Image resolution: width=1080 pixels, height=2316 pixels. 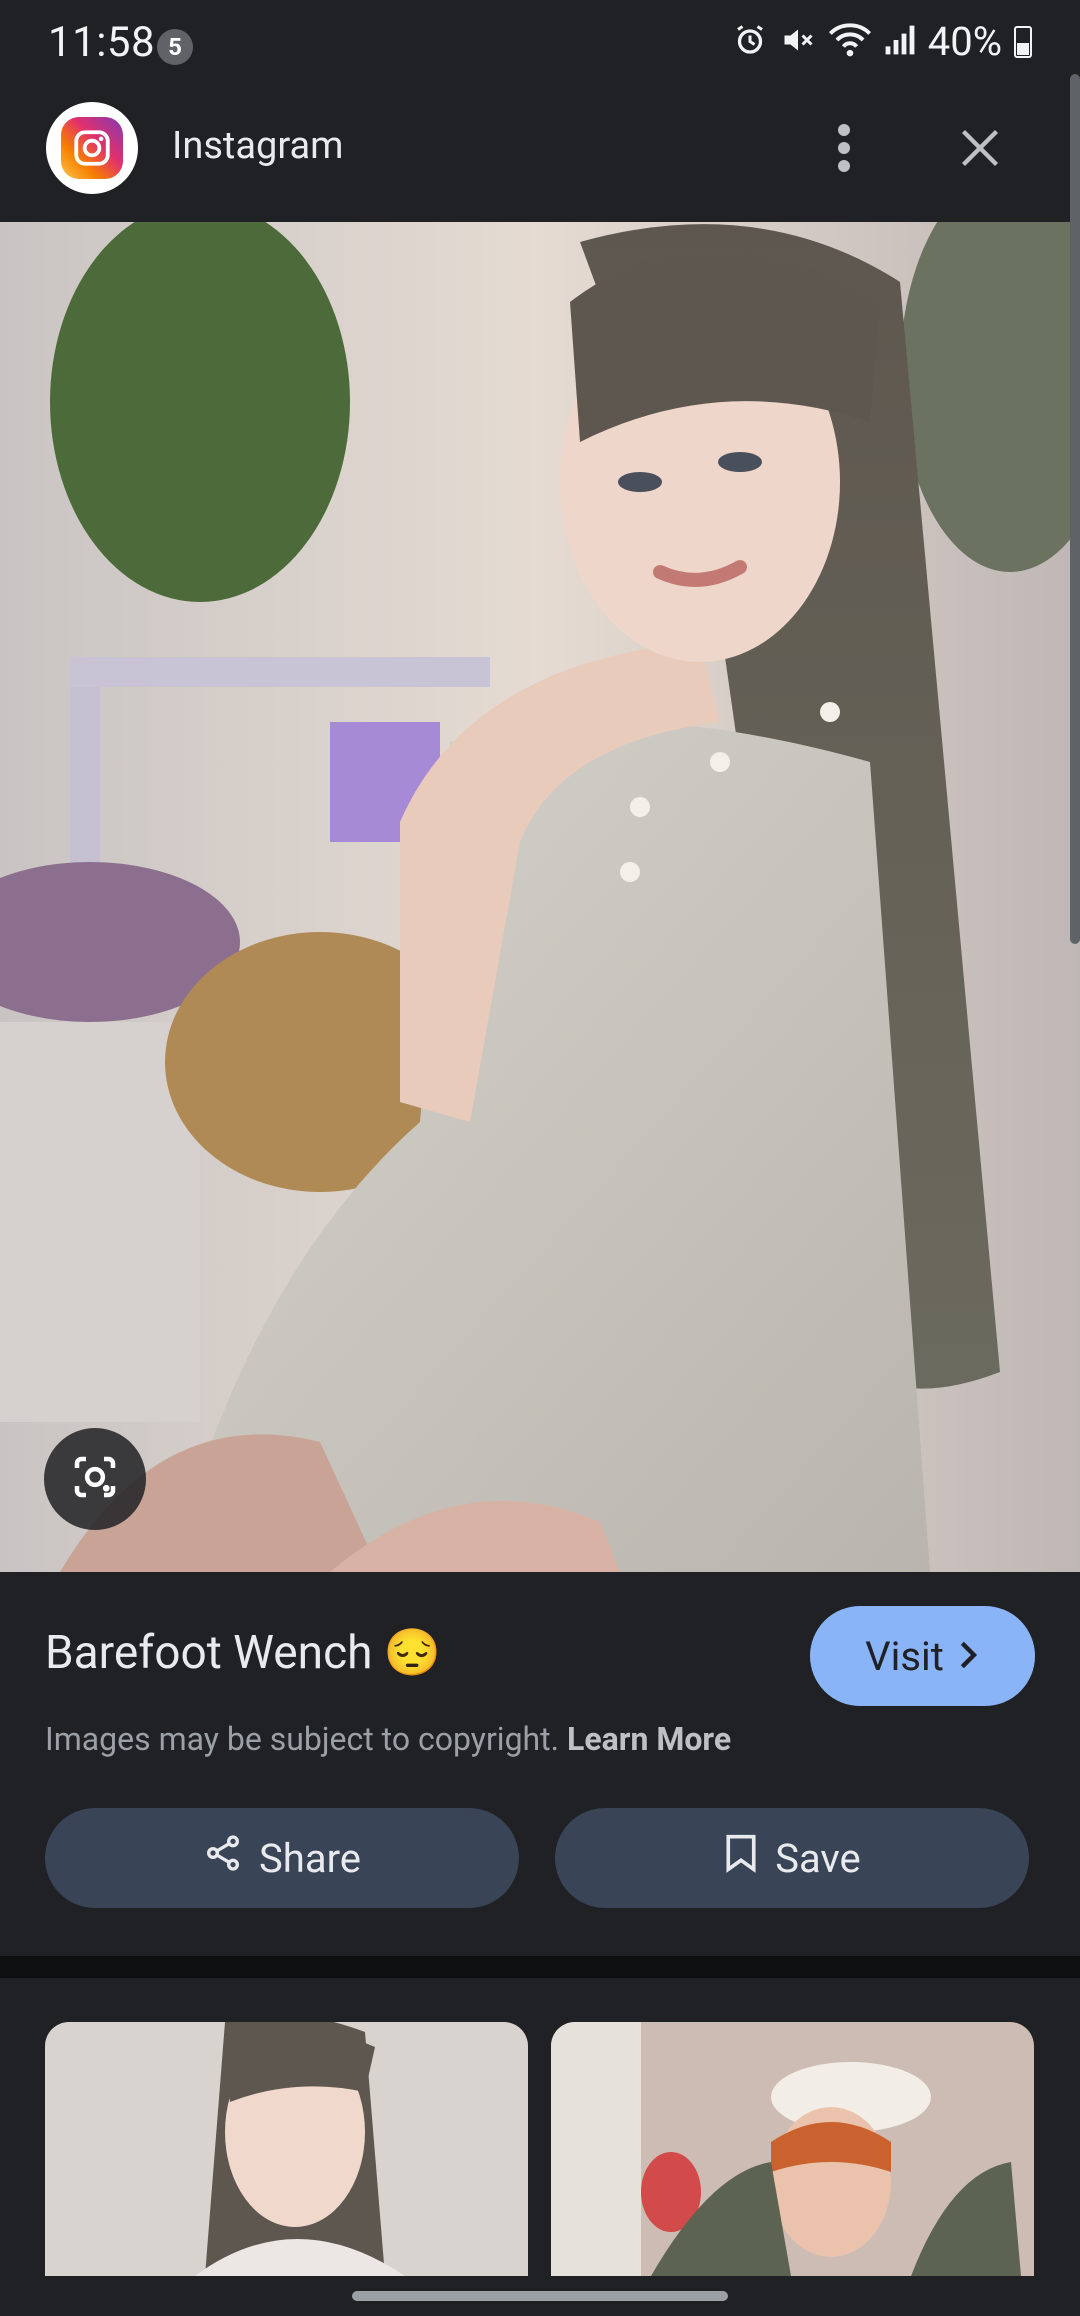 I want to click on battery-percent: 40%, so click(x=964, y=41).